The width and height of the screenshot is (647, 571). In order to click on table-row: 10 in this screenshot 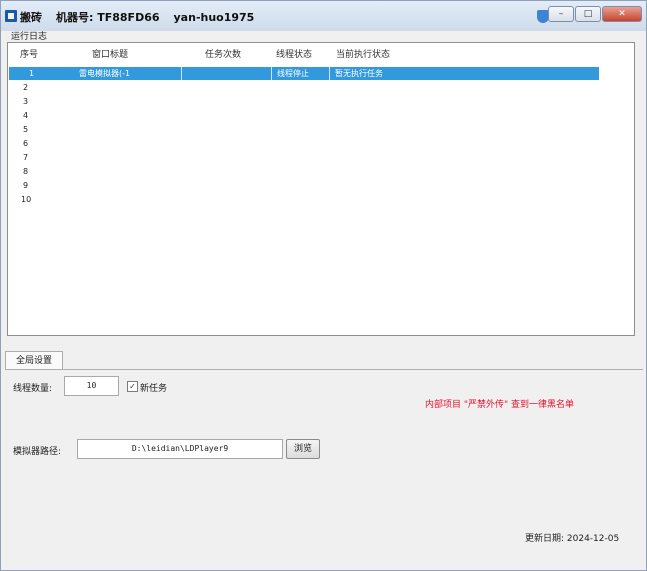, I will do `click(304, 199)`.